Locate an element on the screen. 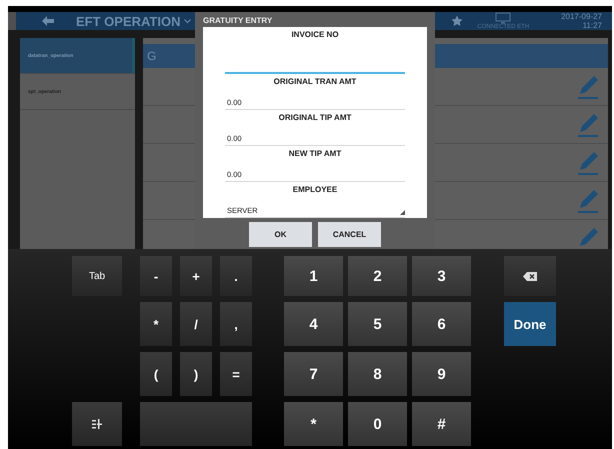 This screenshot has width=614, height=449. number-key: 4 is located at coordinates (313, 324).